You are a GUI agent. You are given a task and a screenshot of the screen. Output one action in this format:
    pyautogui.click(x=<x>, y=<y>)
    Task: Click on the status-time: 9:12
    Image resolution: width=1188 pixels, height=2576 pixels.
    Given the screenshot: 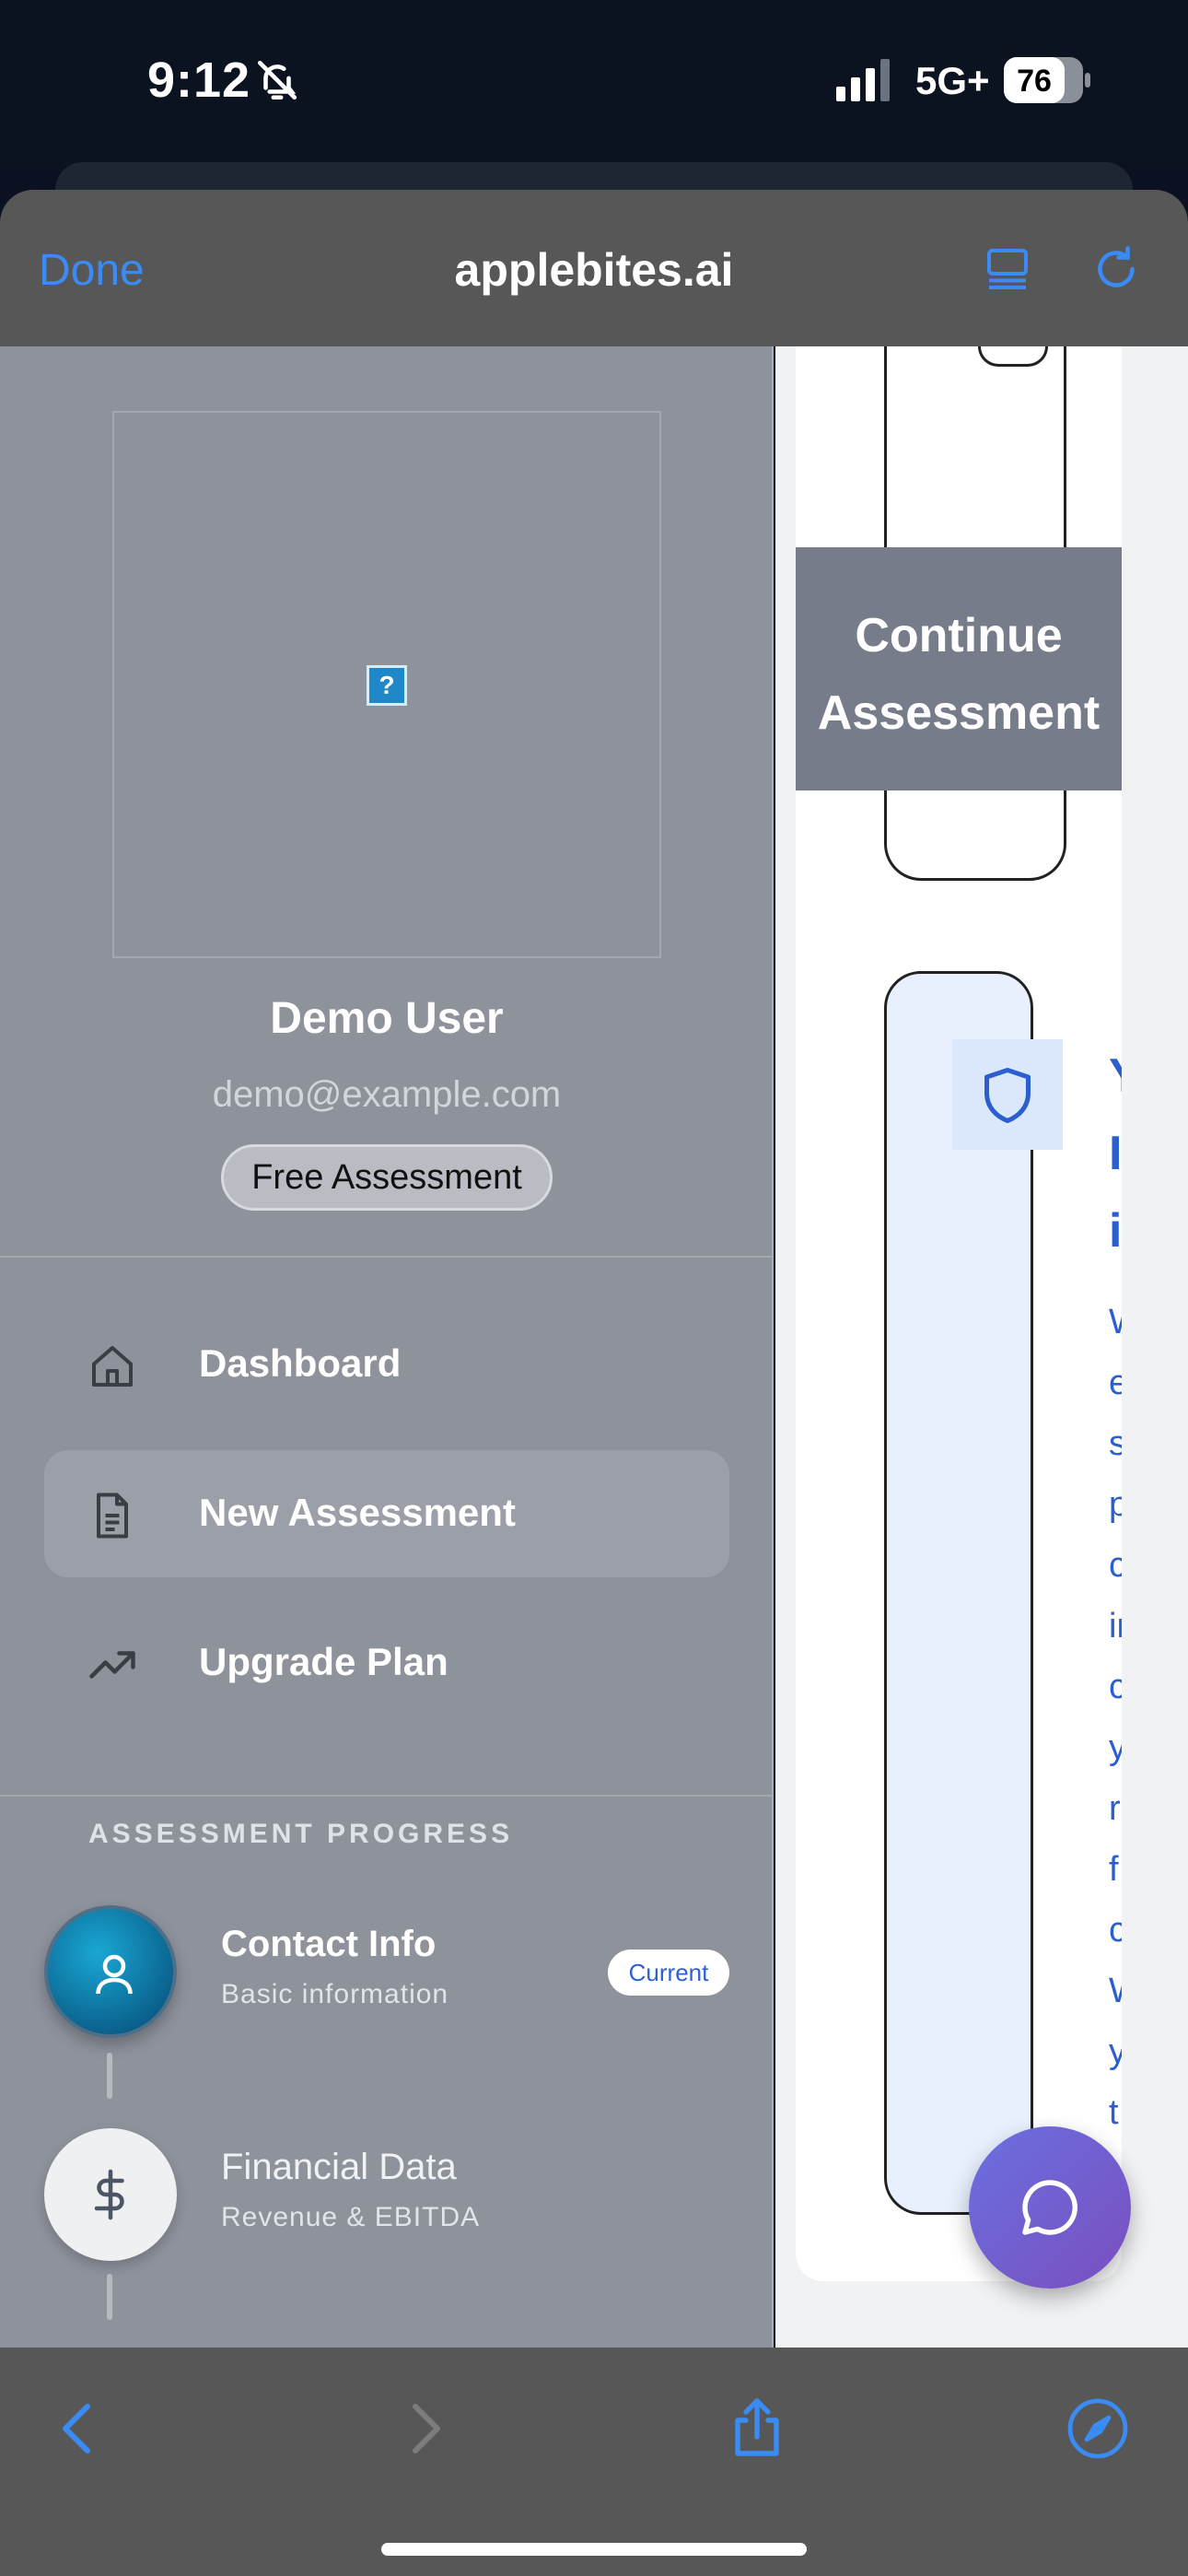 What is the action you would take?
    pyautogui.click(x=199, y=80)
    